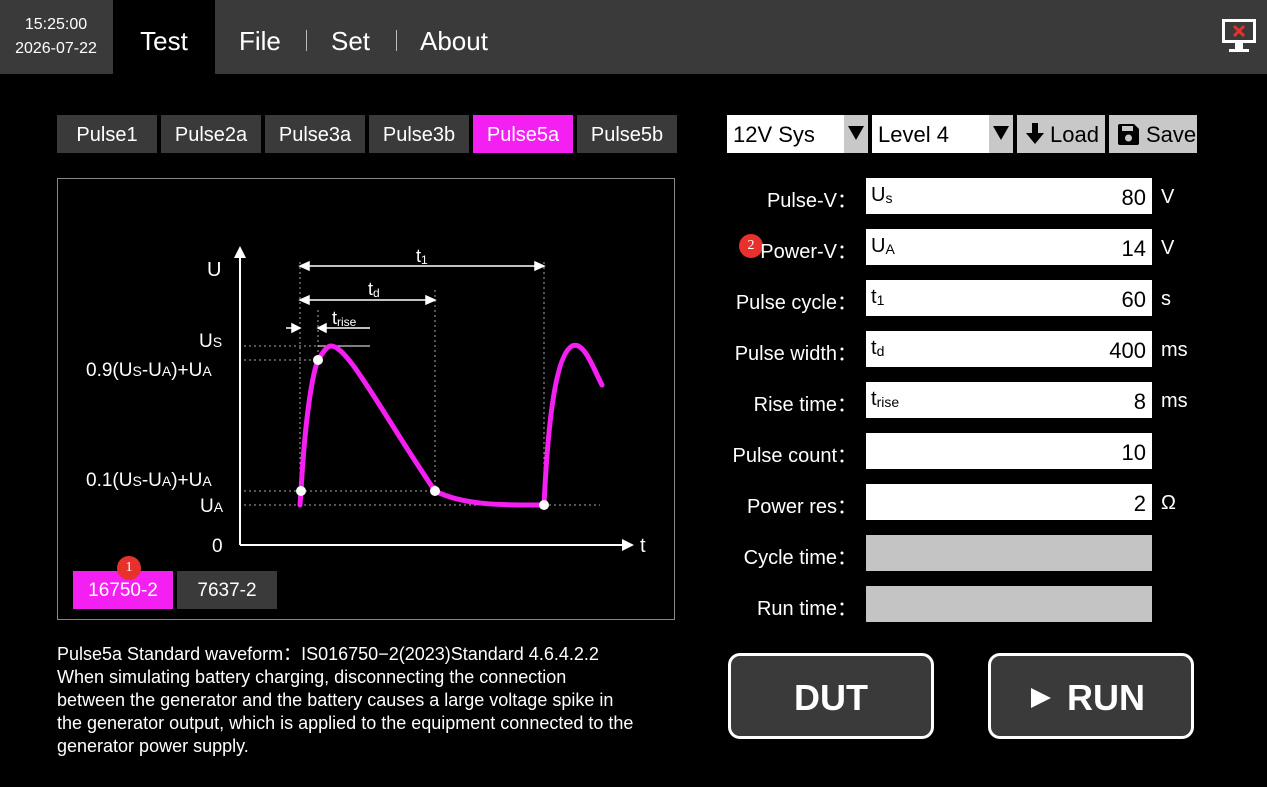 This screenshot has width=1267, height=787. I want to click on pulse-v-field: Us 80, so click(1009, 196).